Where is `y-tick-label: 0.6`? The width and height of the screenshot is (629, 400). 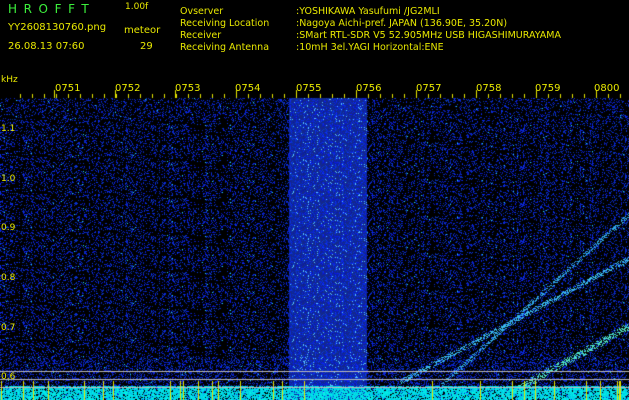
y-tick-label: 0.6 is located at coordinates (8, 377).